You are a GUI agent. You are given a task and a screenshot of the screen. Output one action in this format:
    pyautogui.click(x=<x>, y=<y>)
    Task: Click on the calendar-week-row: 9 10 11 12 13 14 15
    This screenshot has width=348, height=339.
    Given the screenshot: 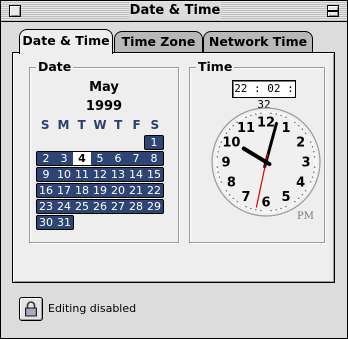 What is the action you would take?
    pyautogui.click(x=100, y=174)
    